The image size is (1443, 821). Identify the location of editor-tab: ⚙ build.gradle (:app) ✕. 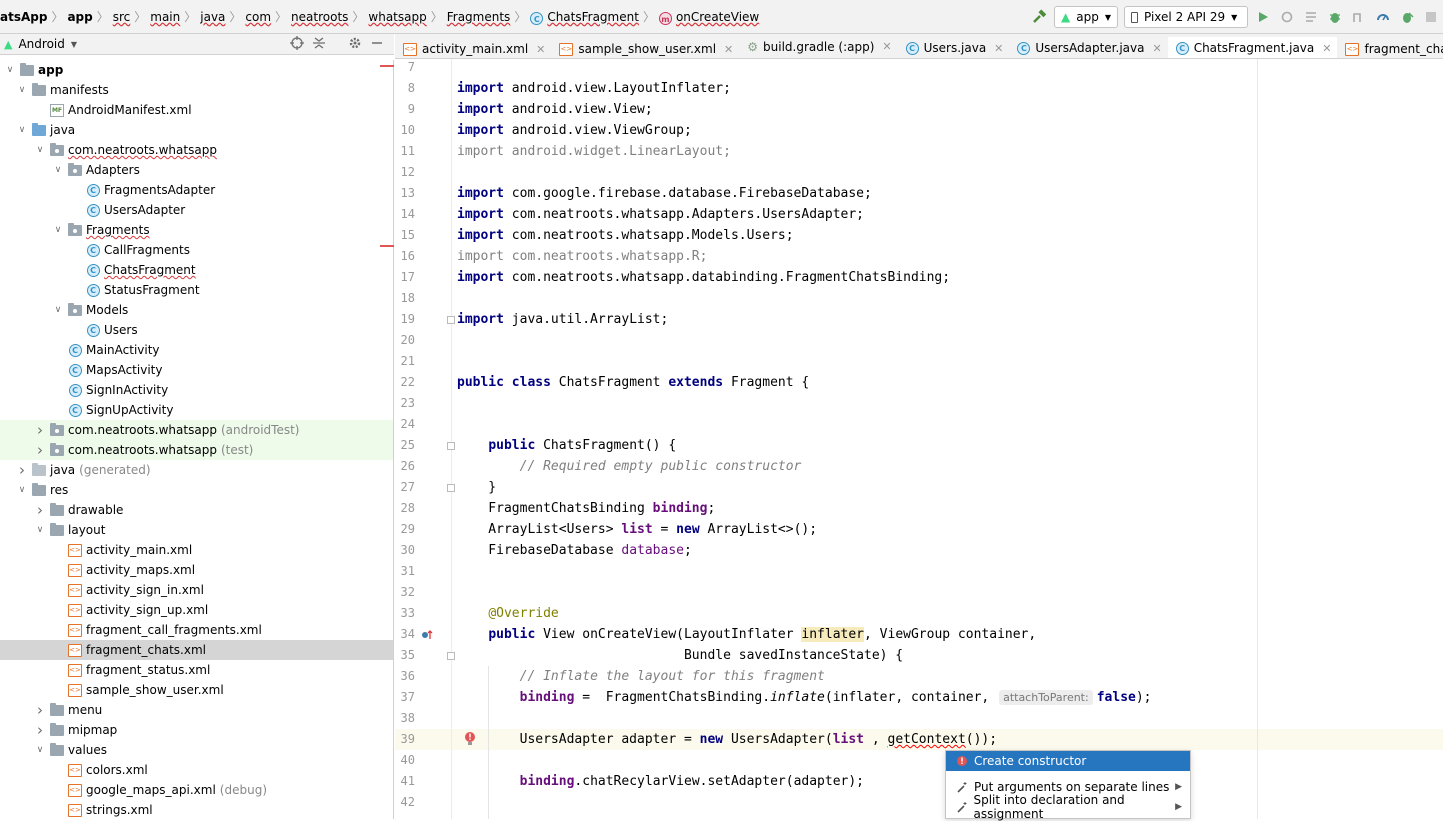
(818, 46).